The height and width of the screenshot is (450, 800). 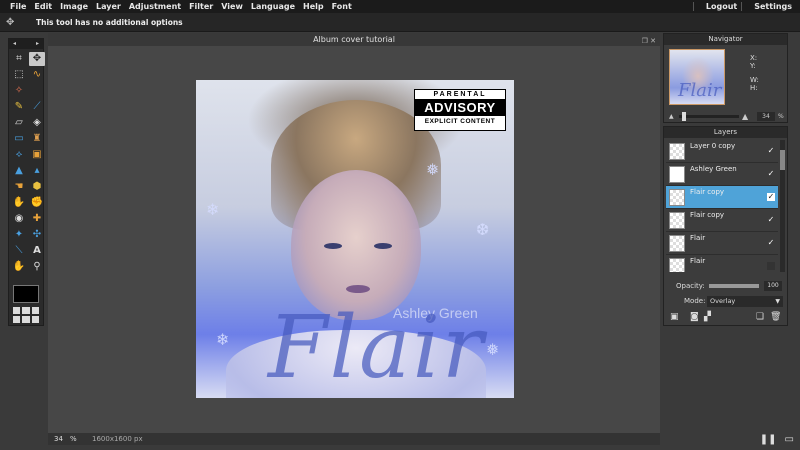 What do you see at coordinates (745, 116) in the screenshot?
I see `zoom-in-icon: ▲` at bounding box center [745, 116].